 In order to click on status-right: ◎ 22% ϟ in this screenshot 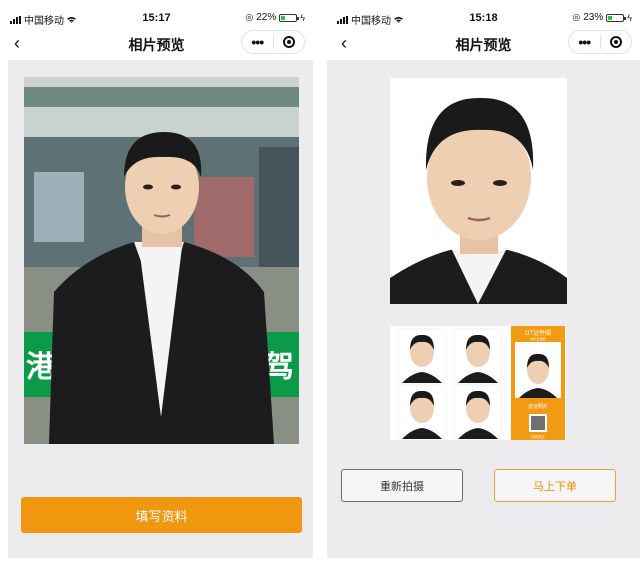, I will do `click(275, 17)`.